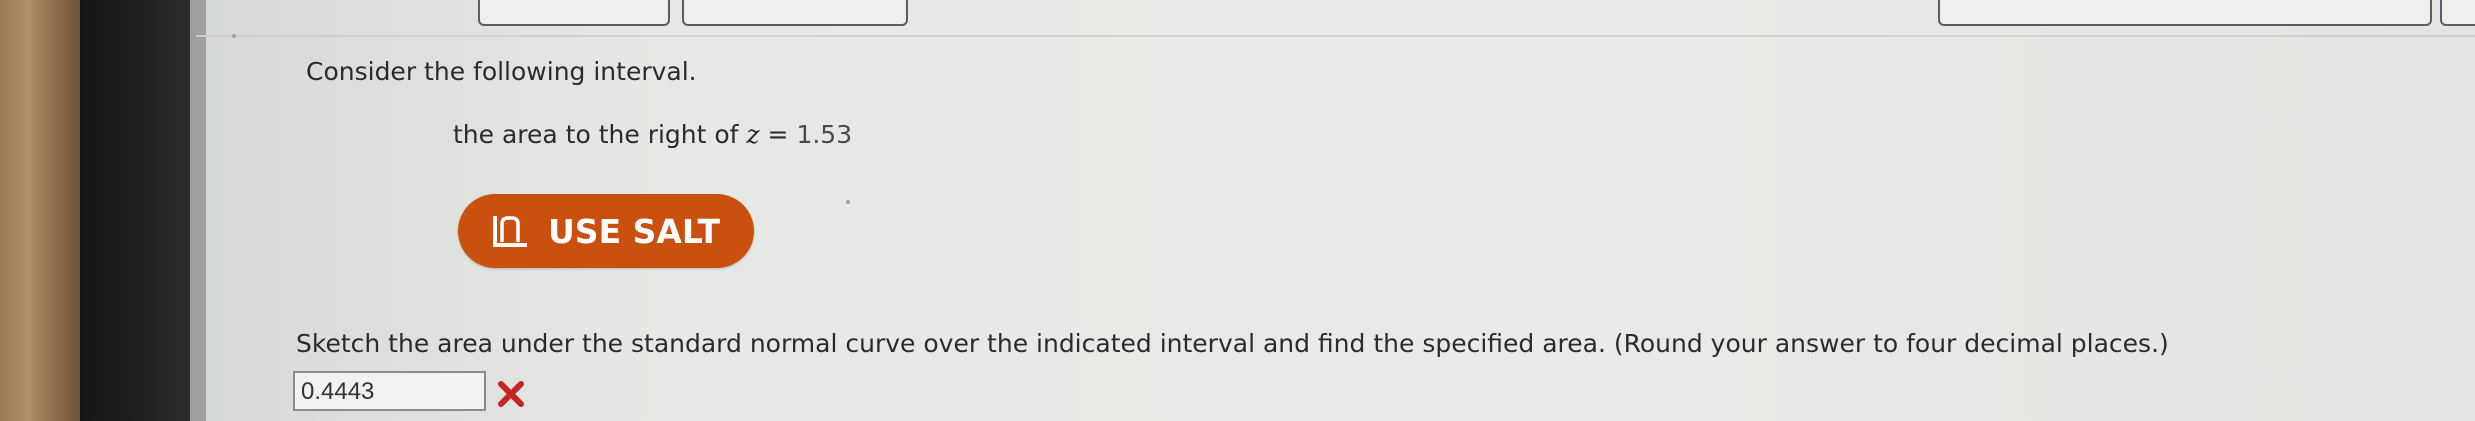 This screenshot has width=2475, height=421. I want to click on monitor-bezel-black, so click(135, 210).